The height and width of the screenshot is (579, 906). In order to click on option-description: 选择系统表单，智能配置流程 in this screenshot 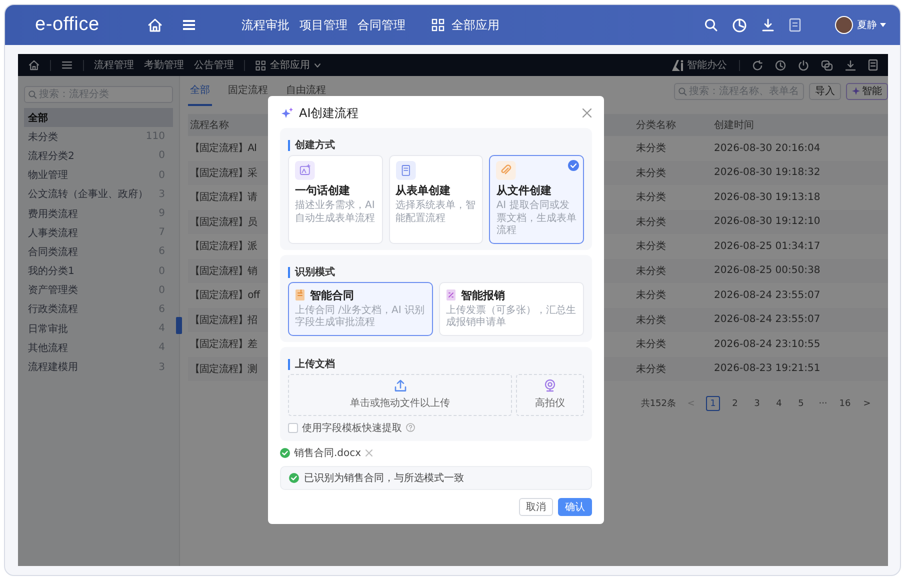, I will do `click(436, 212)`.